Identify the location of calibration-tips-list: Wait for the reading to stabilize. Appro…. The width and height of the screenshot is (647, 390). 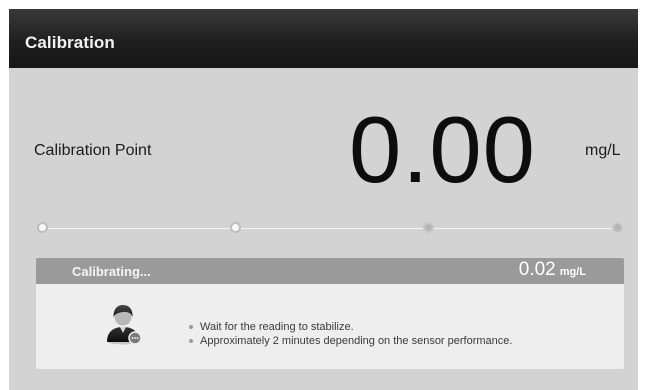
(349, 334).